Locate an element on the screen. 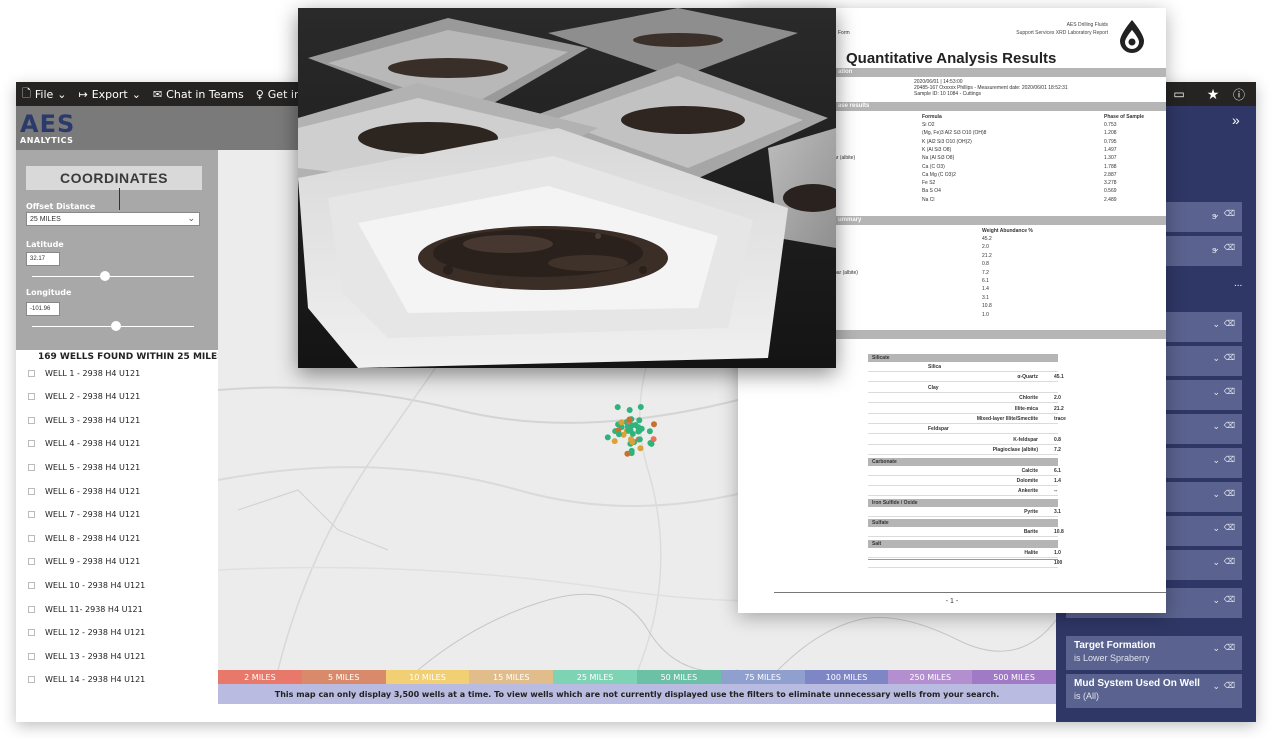 Image resolution: width=1277 pixels, height=738 pixels. well-list-item: WELL 5 - 2938 H4 U121 is located at coordinates (84, 467).